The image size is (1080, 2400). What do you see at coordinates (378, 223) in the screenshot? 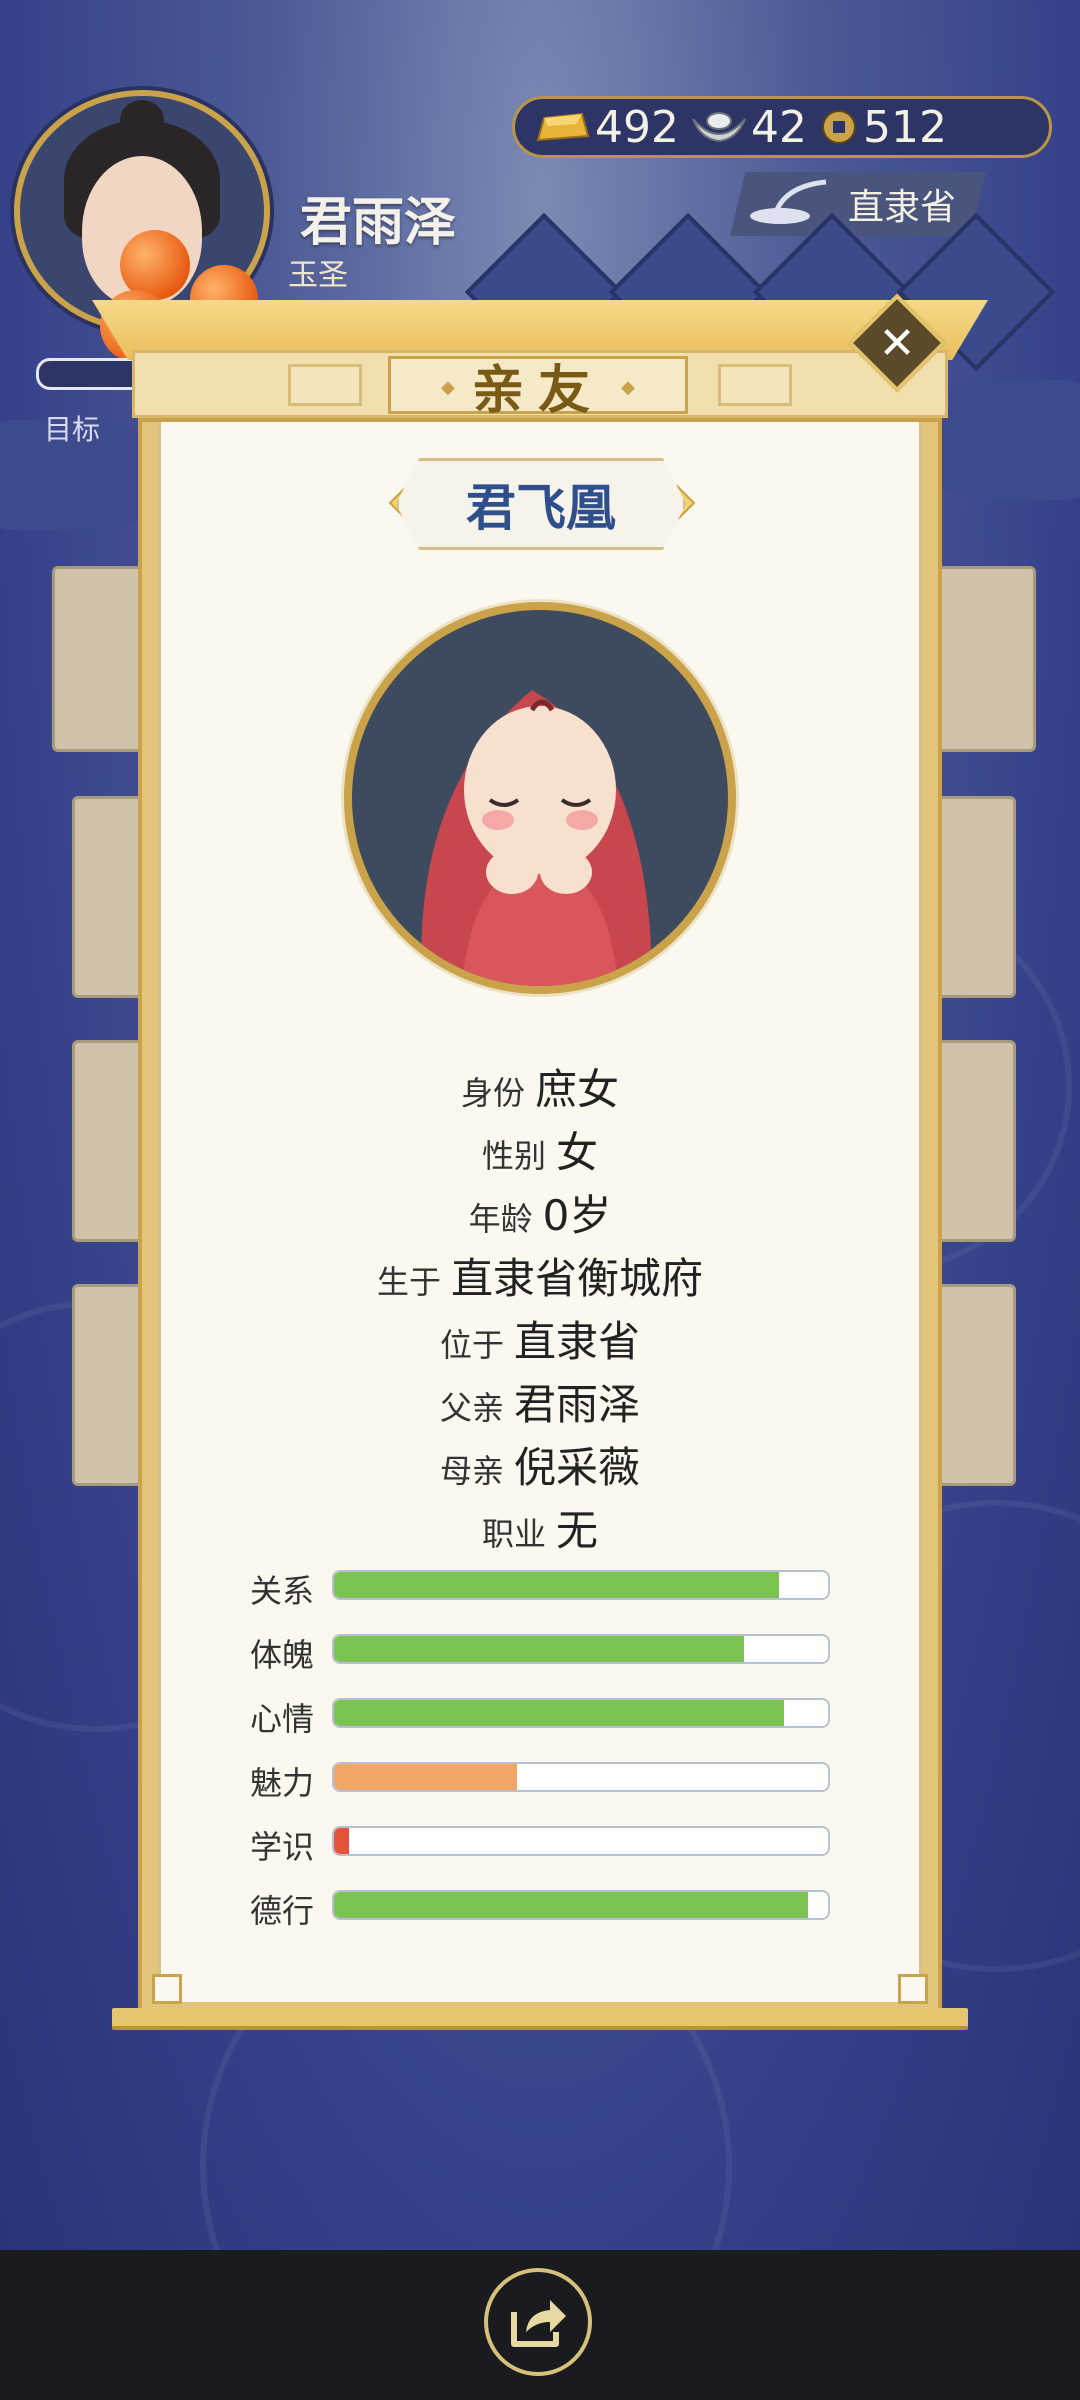
I see `player-name: 君雨泽` at bounding box center [378, 223].